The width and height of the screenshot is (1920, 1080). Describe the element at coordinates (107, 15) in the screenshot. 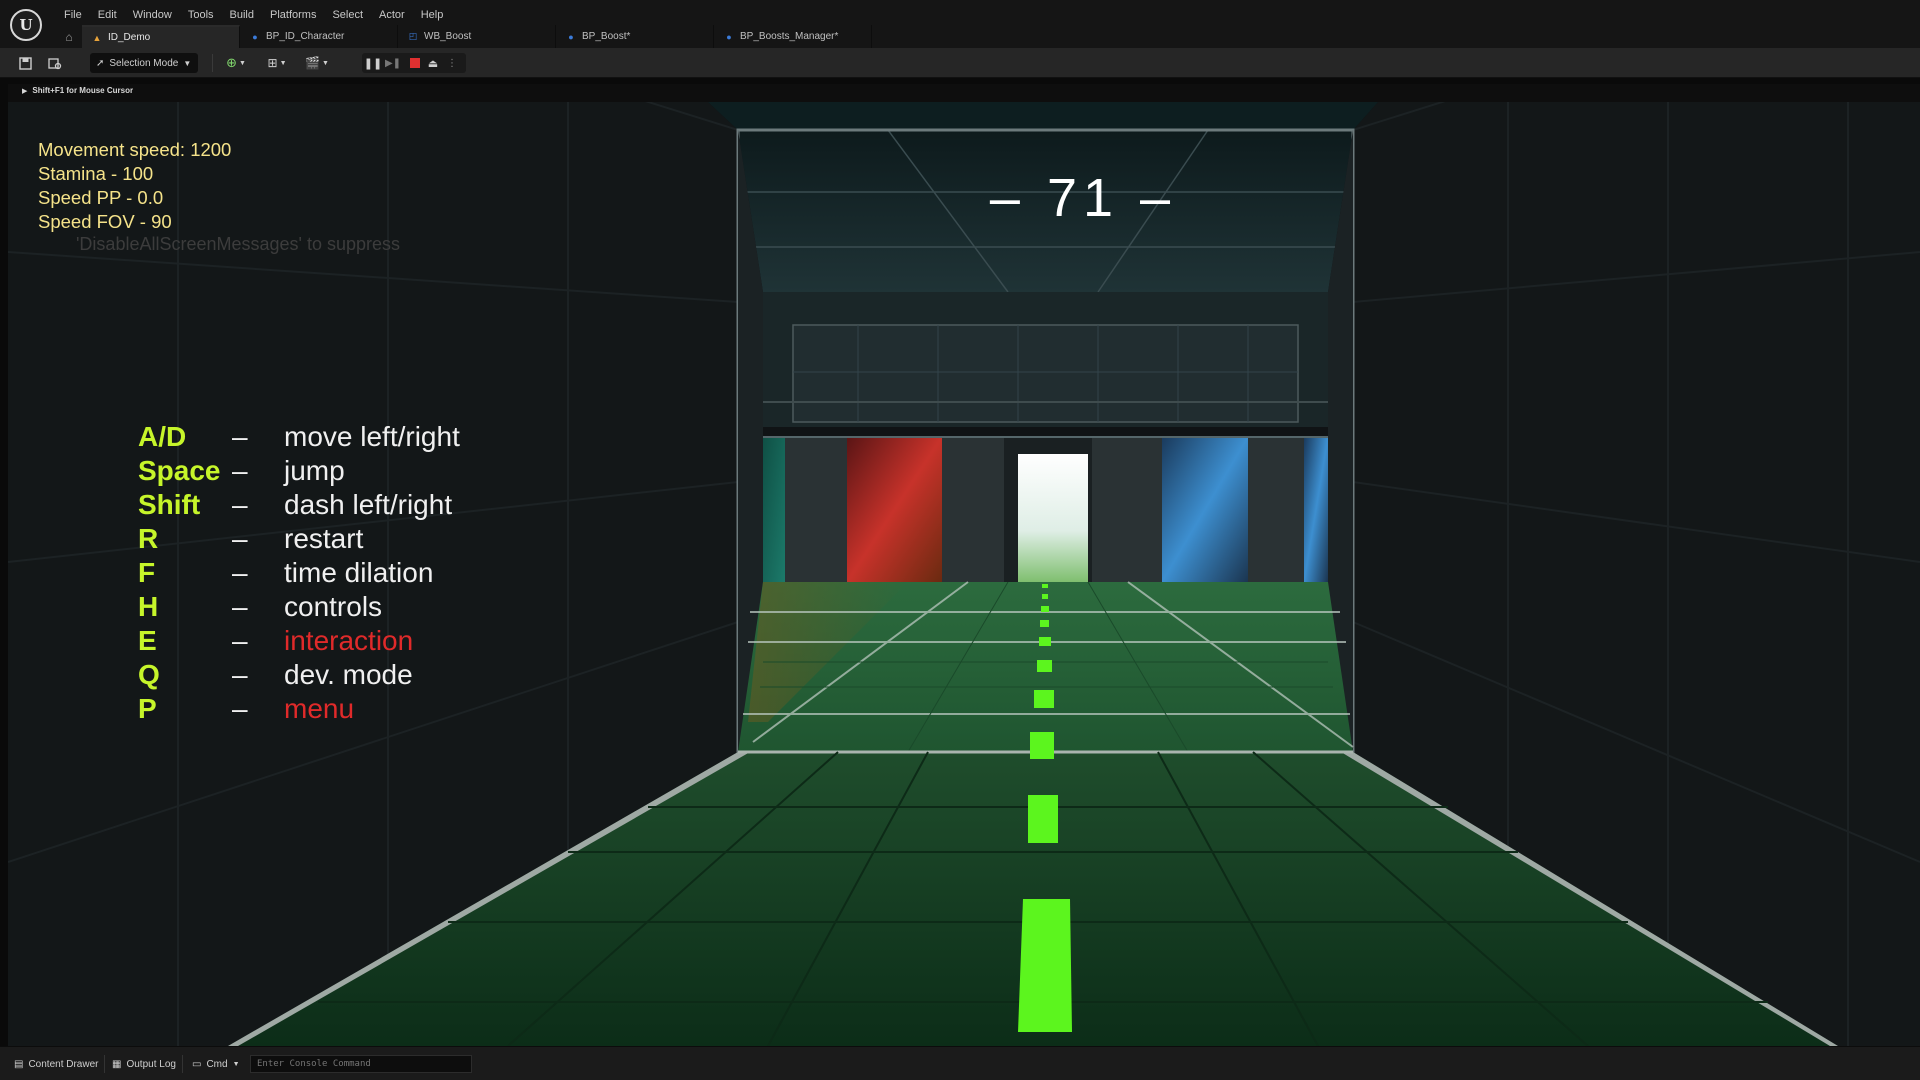

I see `menu-edit: Edit` at that location.